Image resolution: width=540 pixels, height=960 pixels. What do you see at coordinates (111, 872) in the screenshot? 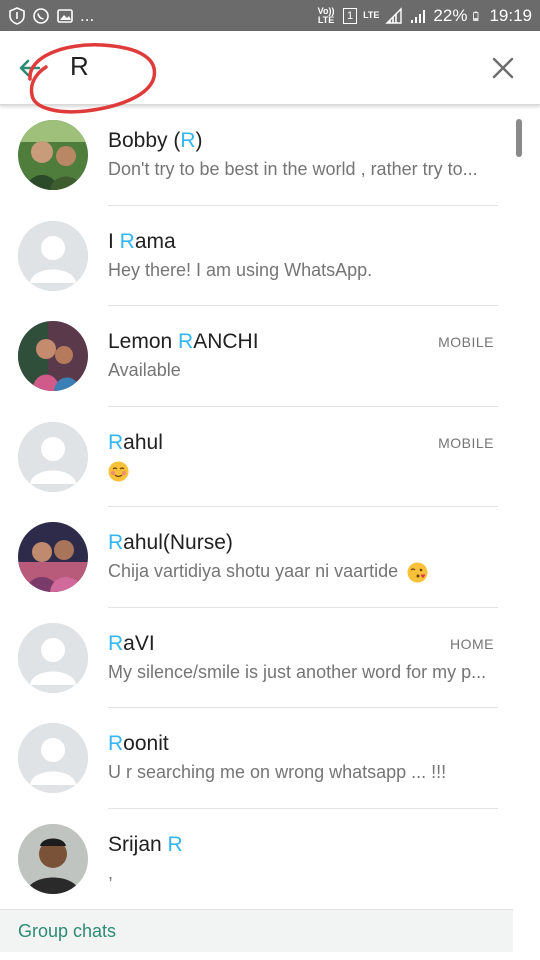
I see `contact-status: ,` at bounding box center [111, 872].